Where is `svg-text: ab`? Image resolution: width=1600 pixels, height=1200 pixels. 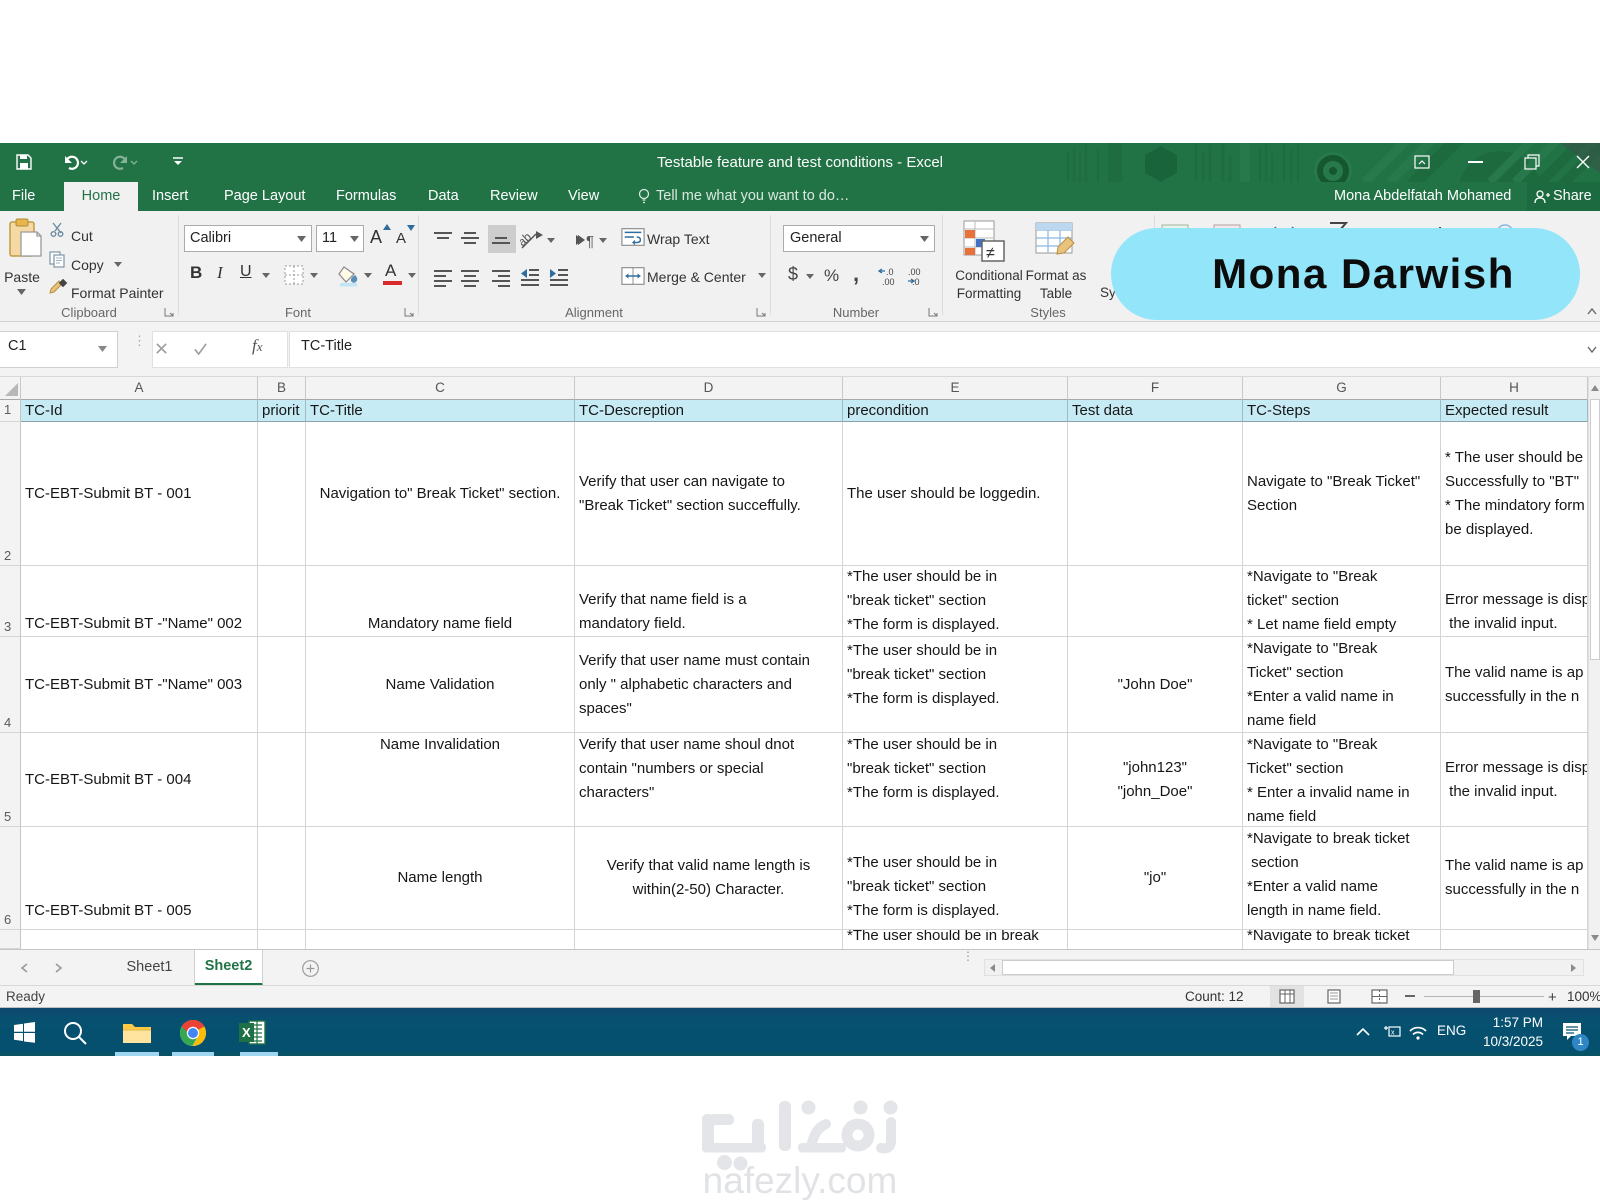
svg-text: ab is located at coordinates (527, 239).